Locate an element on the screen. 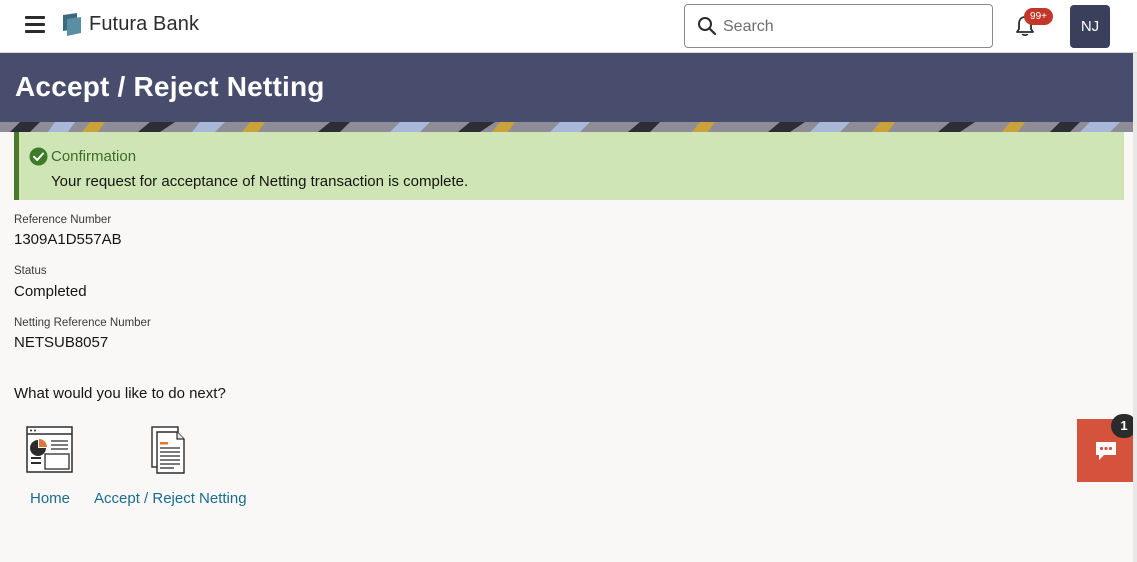  next-steps-title: What would you like to do next? is located at coordinates (120, 393).